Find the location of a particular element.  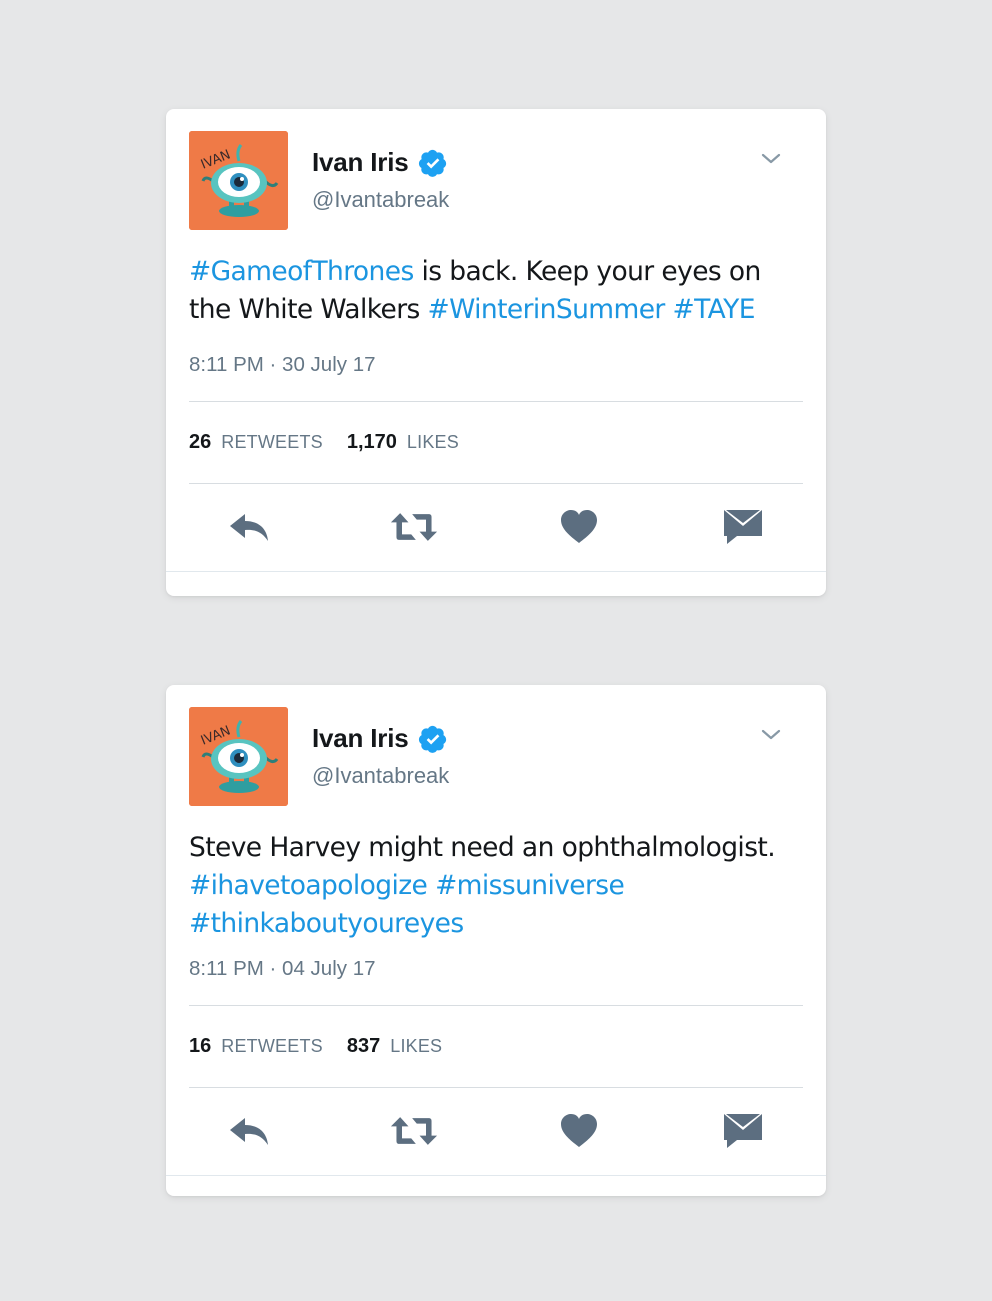

tweet-stats: 16 RETWEETS 837 LIKES is located at coordinates (327, 1046).